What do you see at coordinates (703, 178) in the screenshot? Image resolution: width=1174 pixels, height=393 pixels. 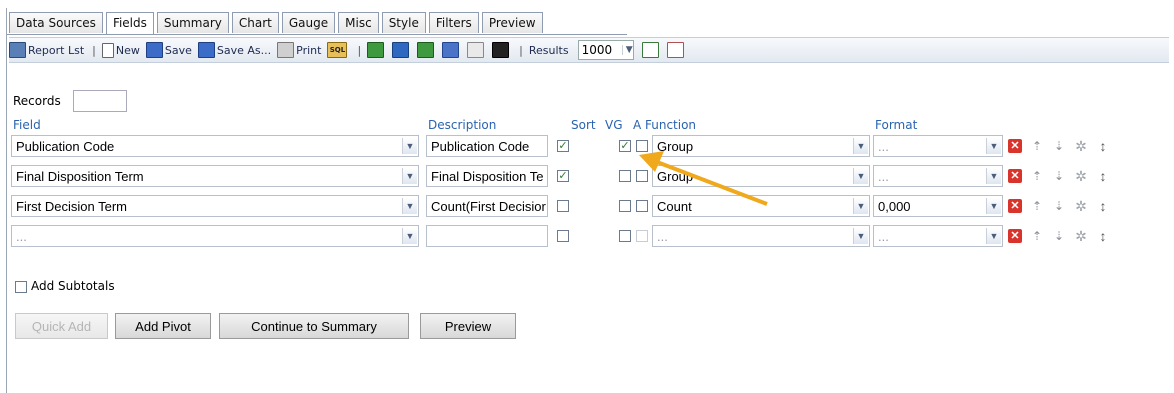 I see `annotation-arrow` at bounding box center [703, 178].